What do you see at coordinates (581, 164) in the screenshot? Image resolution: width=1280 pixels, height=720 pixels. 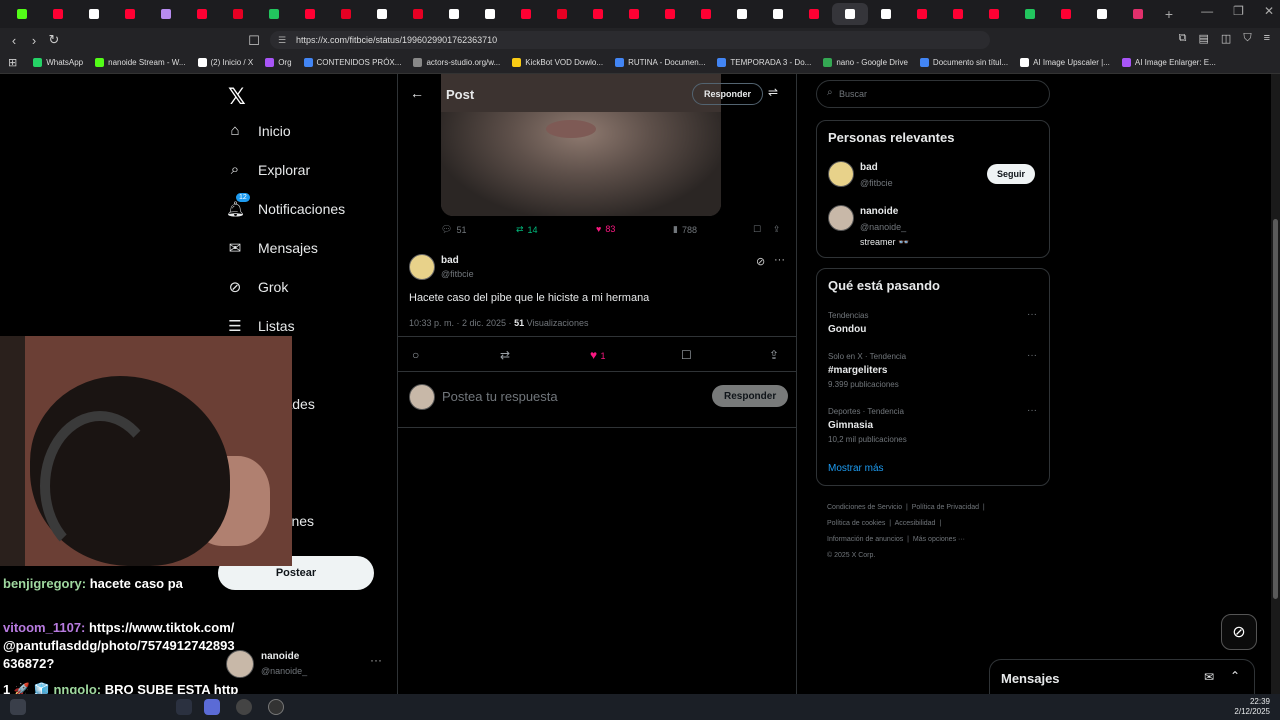 I see `post-image` at bounding box center [581, 164].